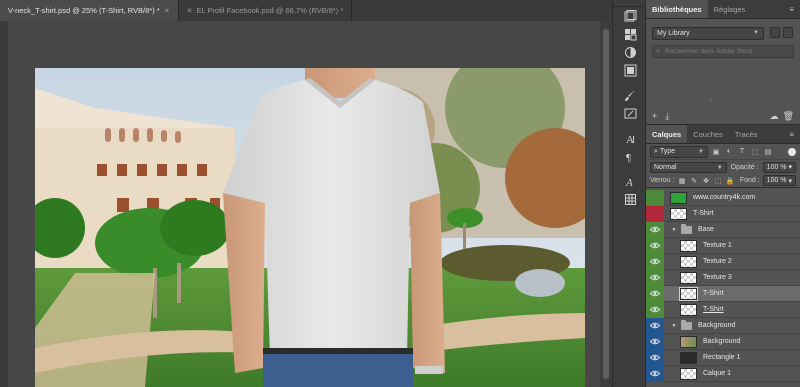 Image resolution: width=800 pixels, height=387 pixels. I want to click on text-filter-icon: T, so click(742, 152).